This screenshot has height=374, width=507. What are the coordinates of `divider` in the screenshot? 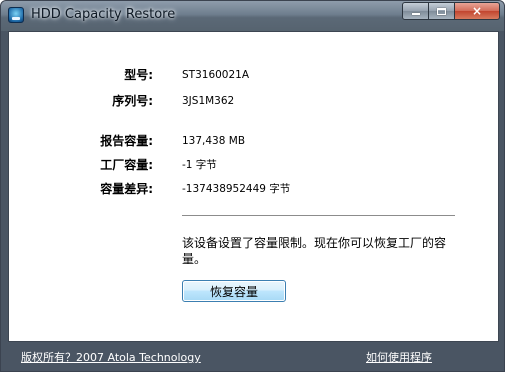 It's located at (318, 215).